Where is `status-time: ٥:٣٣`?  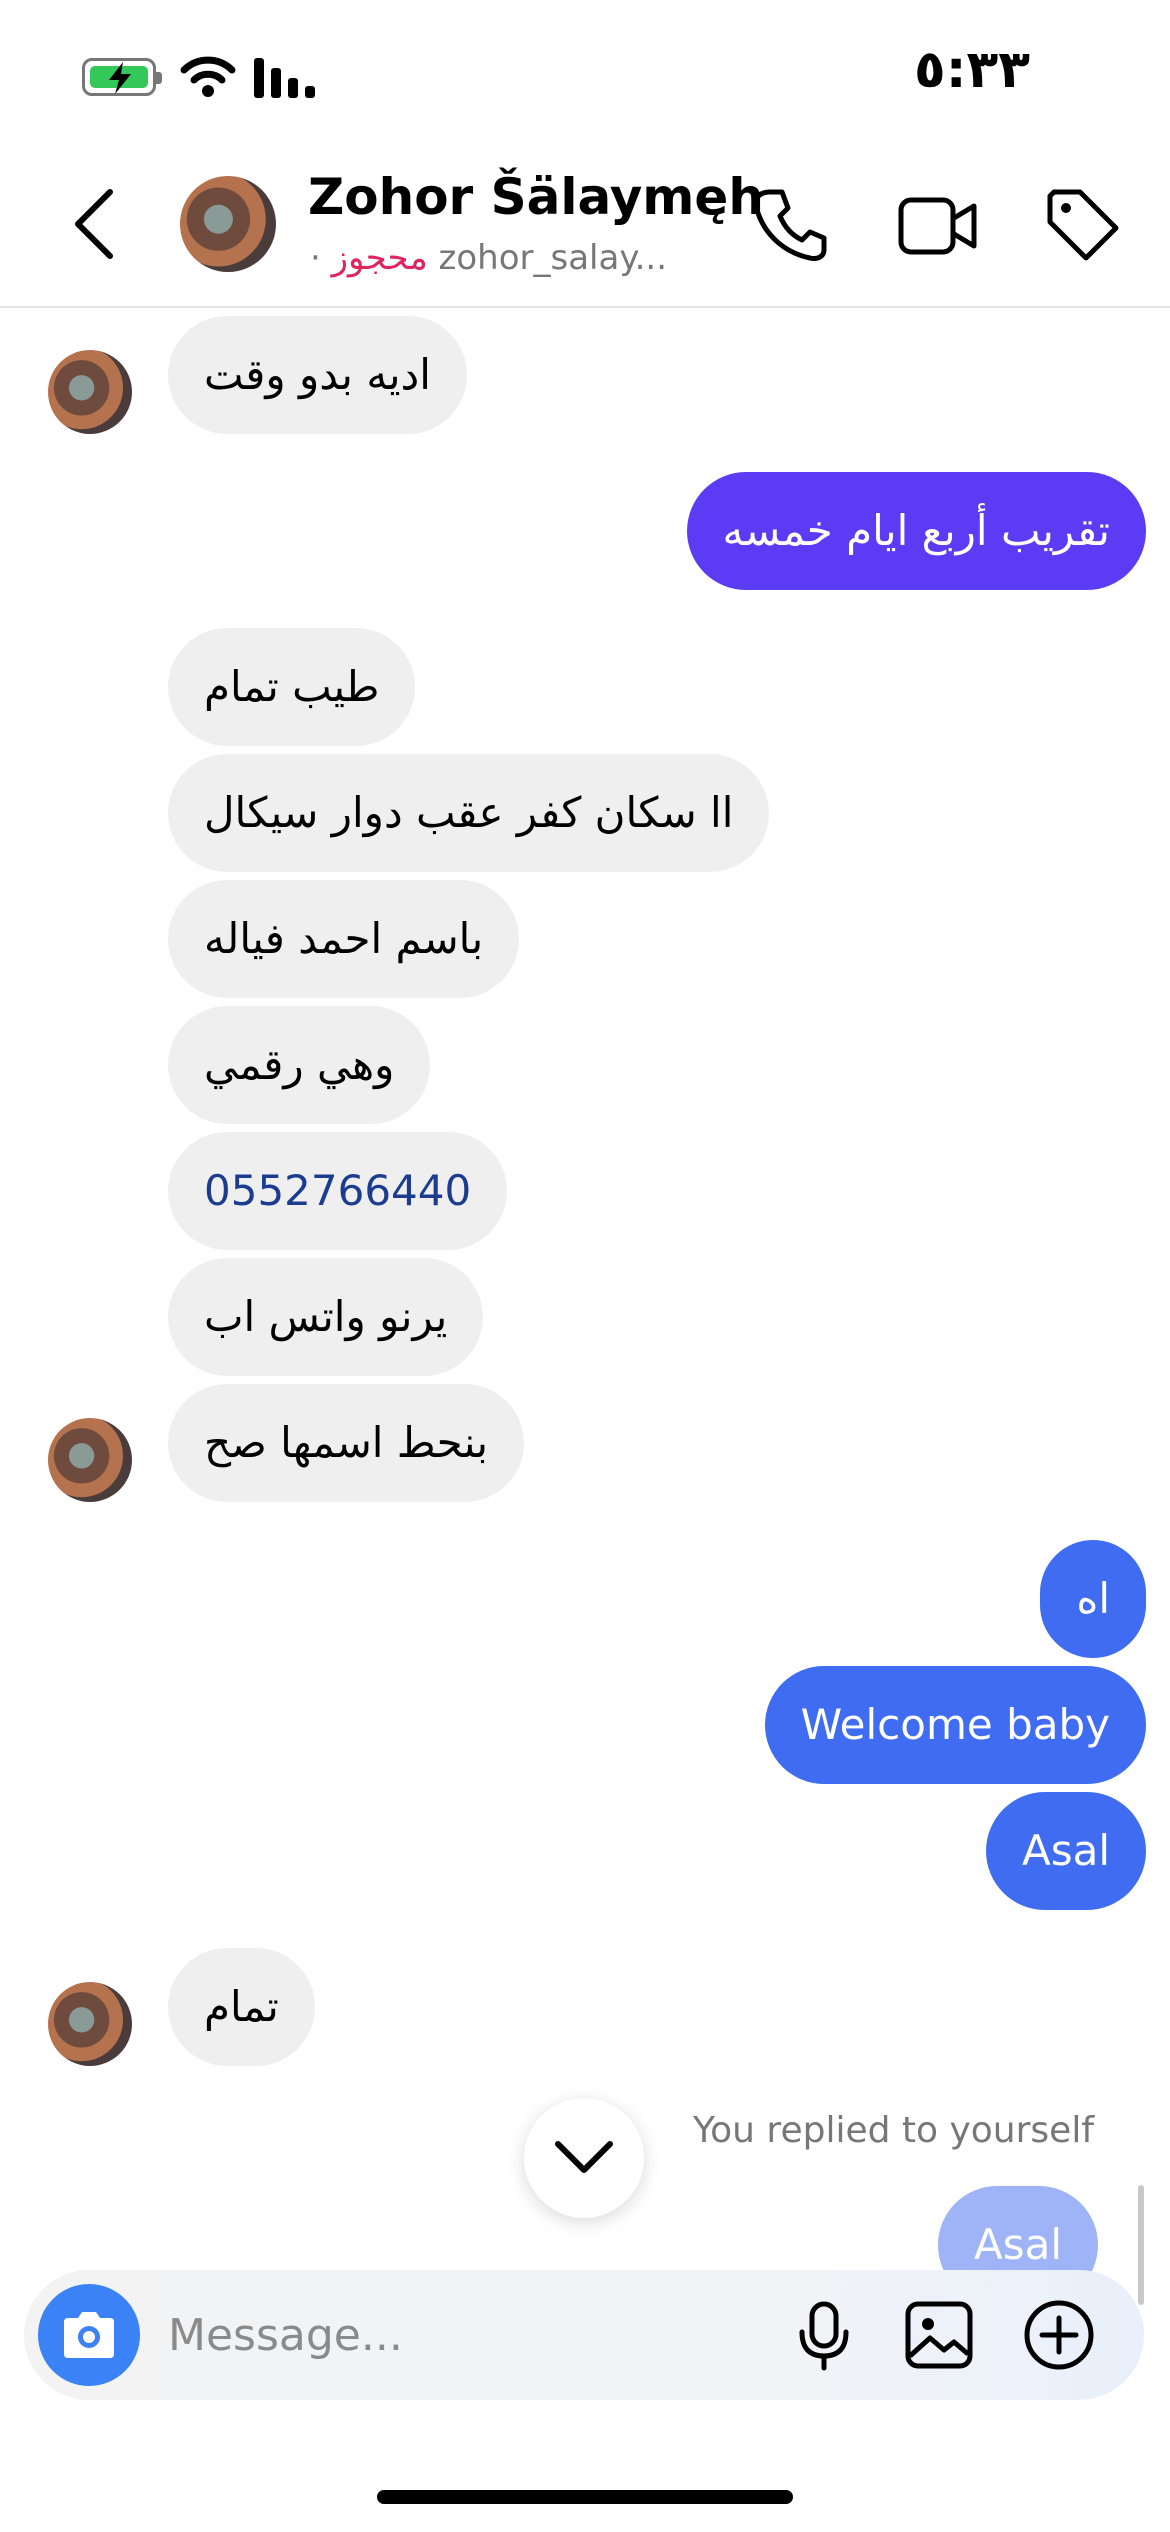 status-time: ٥:٣٣ is located at coordinates (971, 70).